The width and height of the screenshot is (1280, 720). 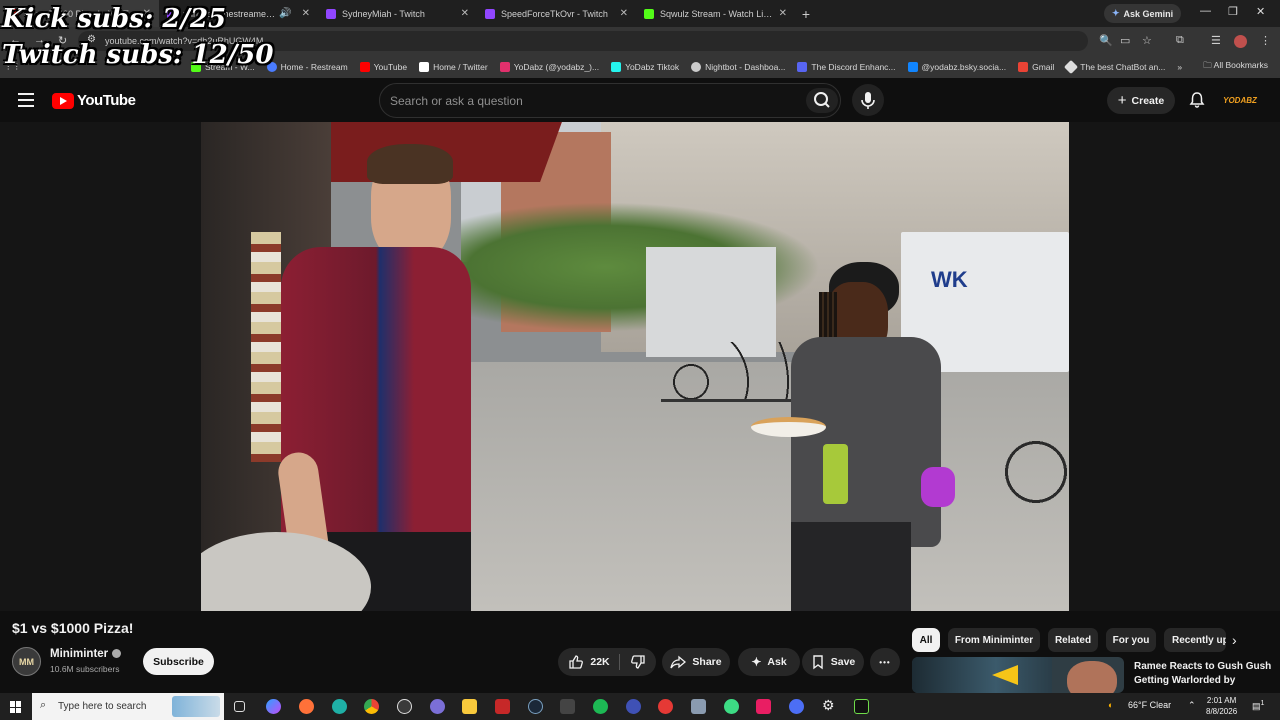 What do you see at coordinates (410, 164) in the screenshot?
I see `video-person-left-hair` at bounding box center [410, 164].